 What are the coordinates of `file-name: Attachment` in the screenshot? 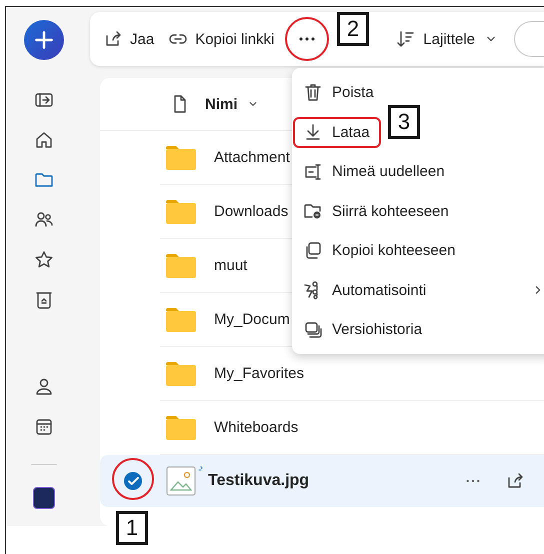 It's located at (252, 157).